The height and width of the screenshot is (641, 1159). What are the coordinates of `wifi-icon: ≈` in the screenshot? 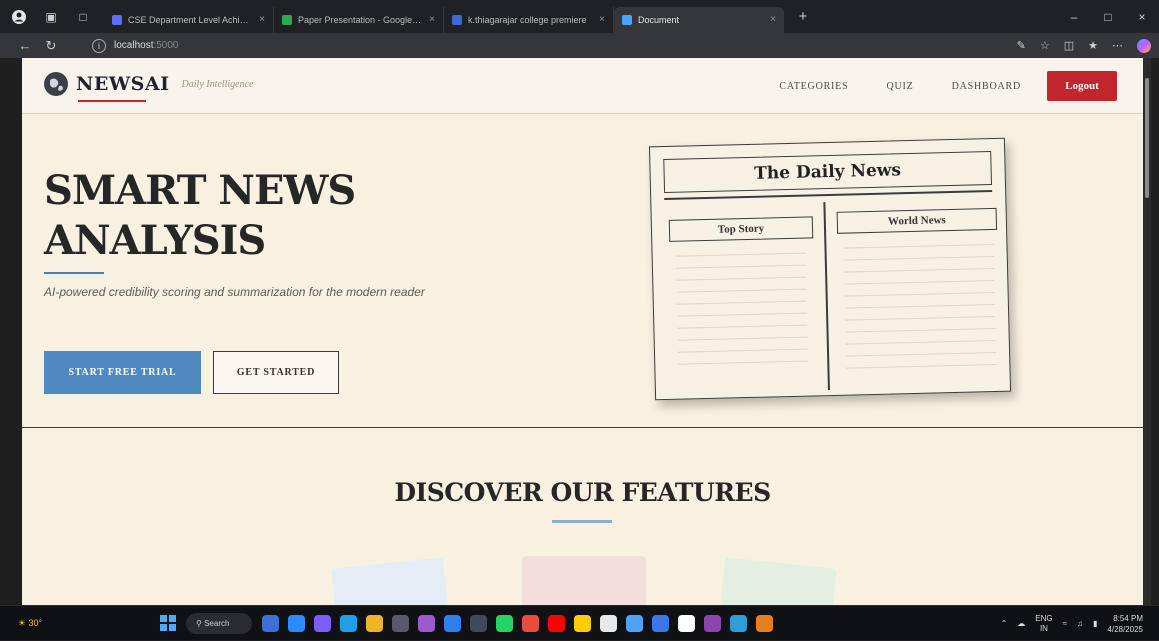 It's located at (1065, 623).